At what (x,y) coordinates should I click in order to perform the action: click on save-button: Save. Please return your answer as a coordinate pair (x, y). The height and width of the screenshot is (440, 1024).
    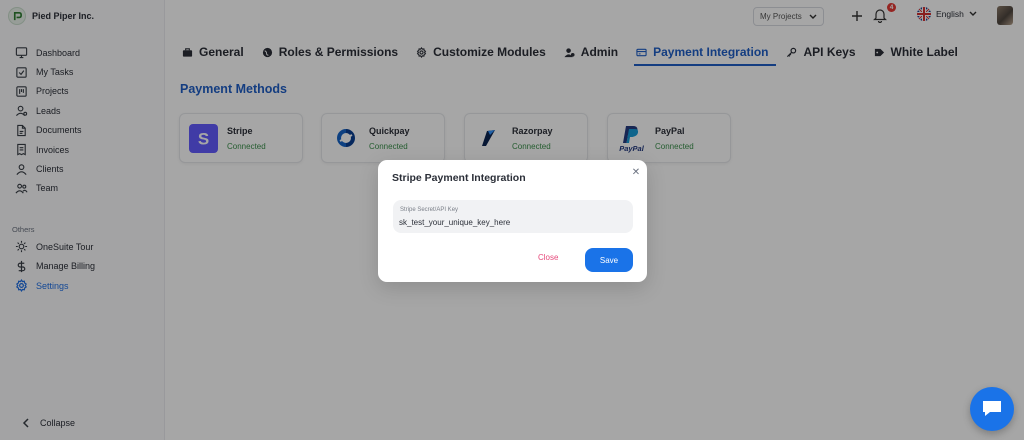
    Looking at the image, I should click on (609, 260).